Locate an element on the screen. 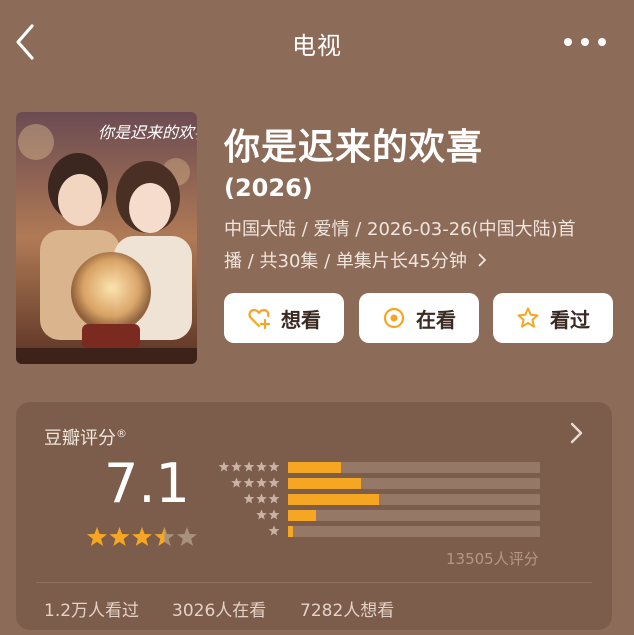 The image size is (634, 635). watched-count: 1.2万人看过 is located at coordinates (92, 611).